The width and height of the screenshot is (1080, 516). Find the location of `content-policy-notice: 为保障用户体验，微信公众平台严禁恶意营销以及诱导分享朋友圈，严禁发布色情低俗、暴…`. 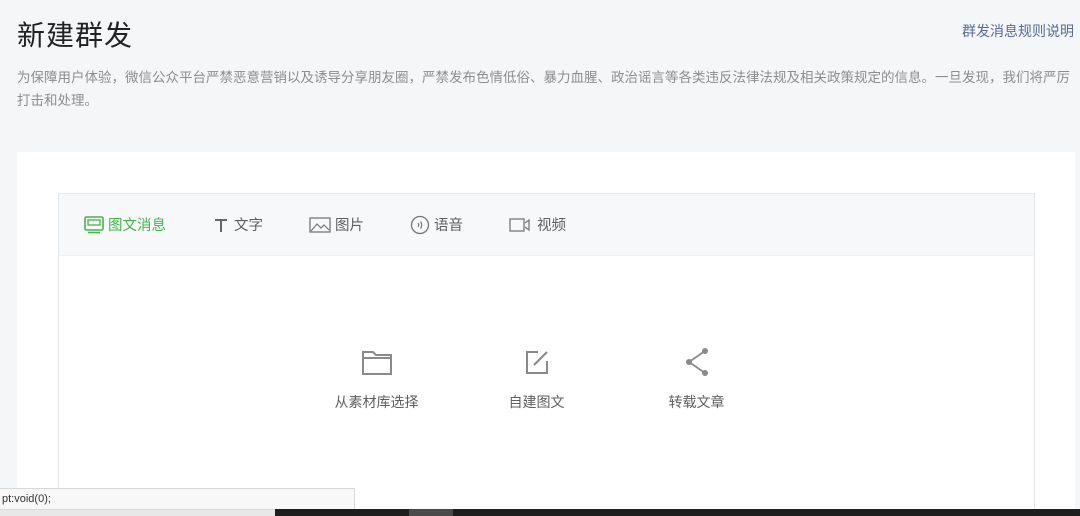

content-policy-notice: 为保障用户体验，微信公众平台严禁恶意营销以及诱导分享朋友圈，严禁发布色情低俗、暴… is located at coordinates (543, 89).